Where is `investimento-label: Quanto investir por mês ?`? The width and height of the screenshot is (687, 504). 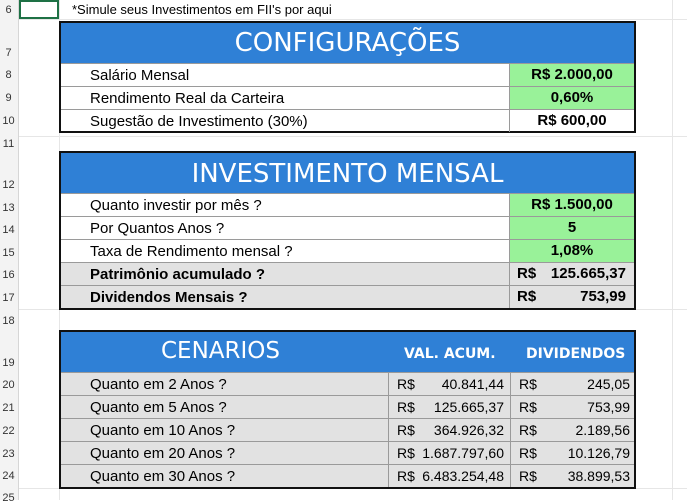 investimento-label: Quanto investir por mês ? is located at coordinates (176, 205).